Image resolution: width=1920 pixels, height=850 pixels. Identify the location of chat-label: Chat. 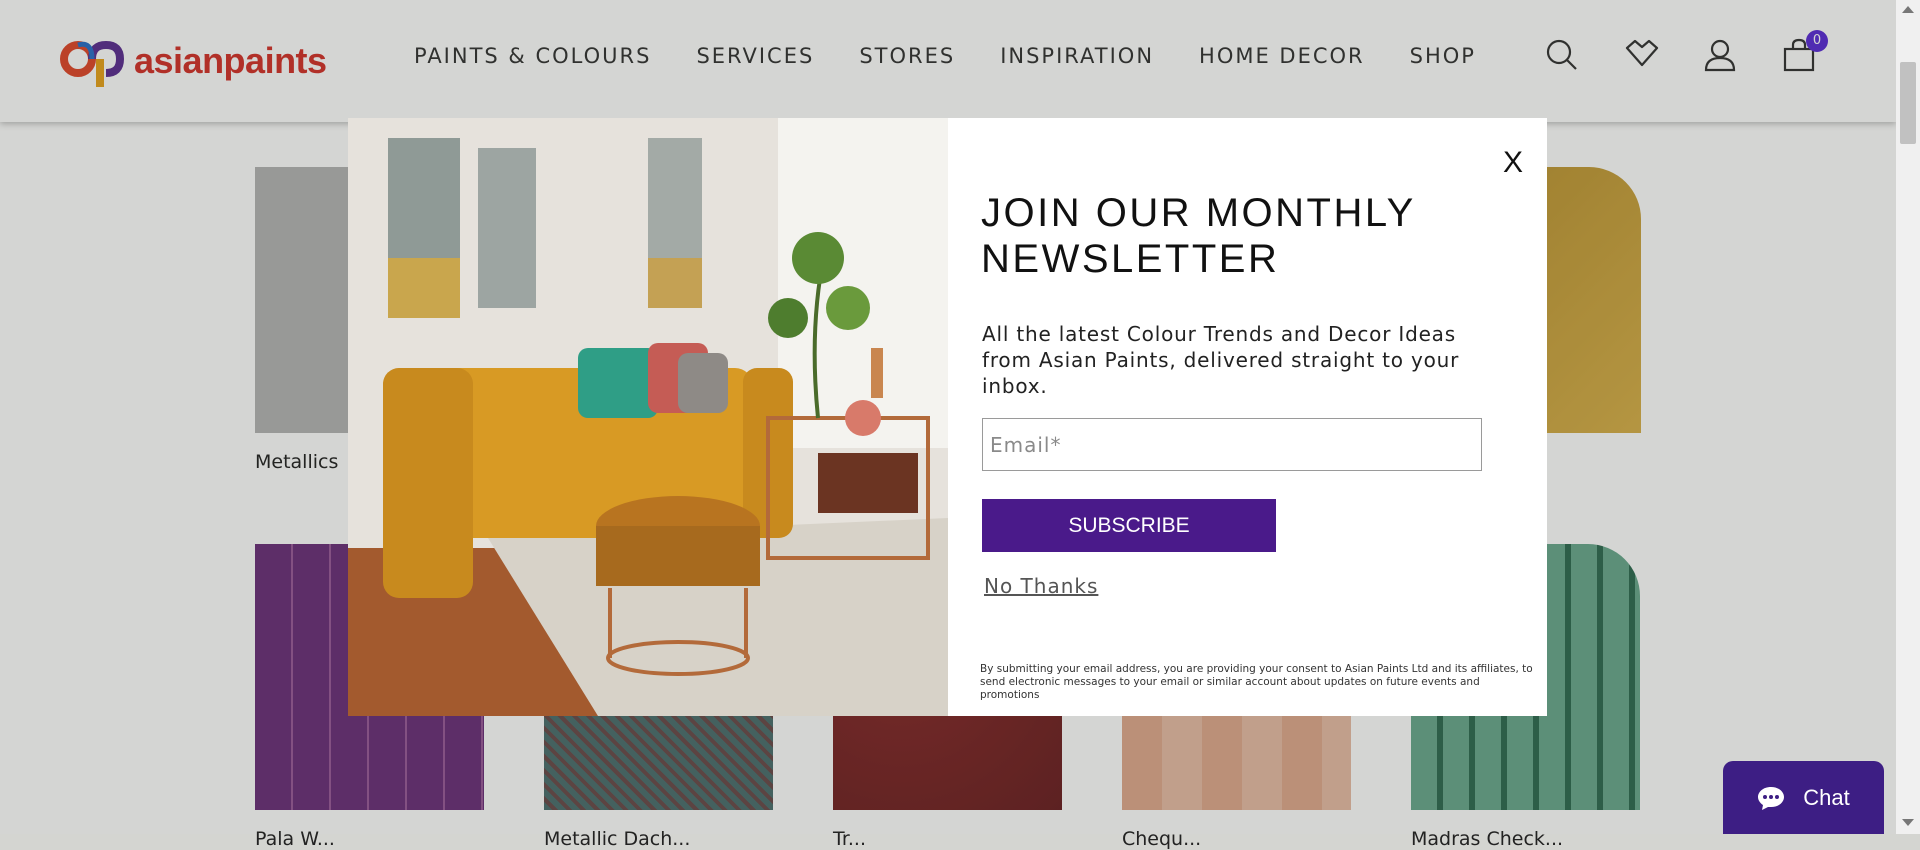
(1826, 797).